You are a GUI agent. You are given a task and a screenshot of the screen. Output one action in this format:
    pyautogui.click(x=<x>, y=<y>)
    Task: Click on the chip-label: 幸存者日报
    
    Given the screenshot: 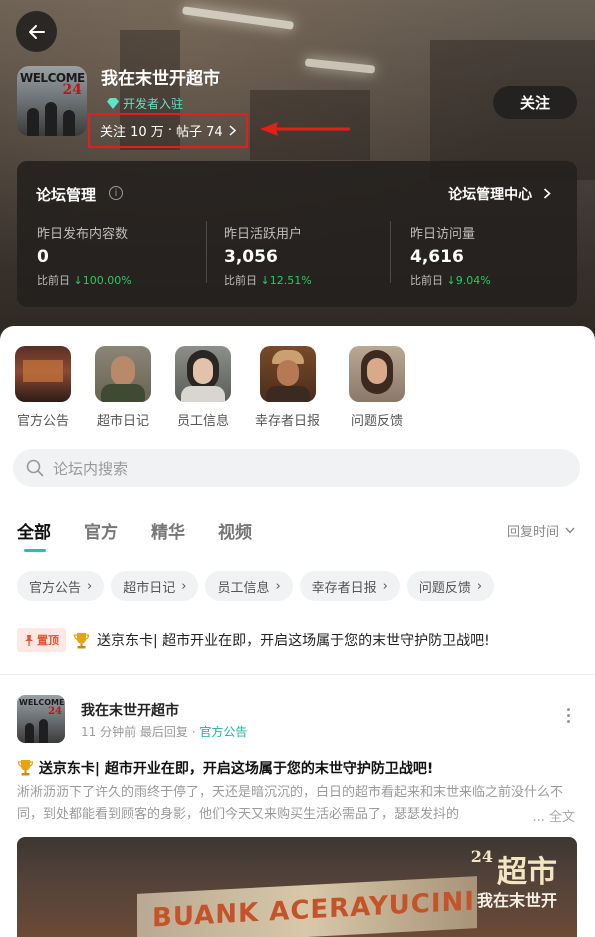 What is the action you would take?
    pyautogui.click(x=344, y=588)
    